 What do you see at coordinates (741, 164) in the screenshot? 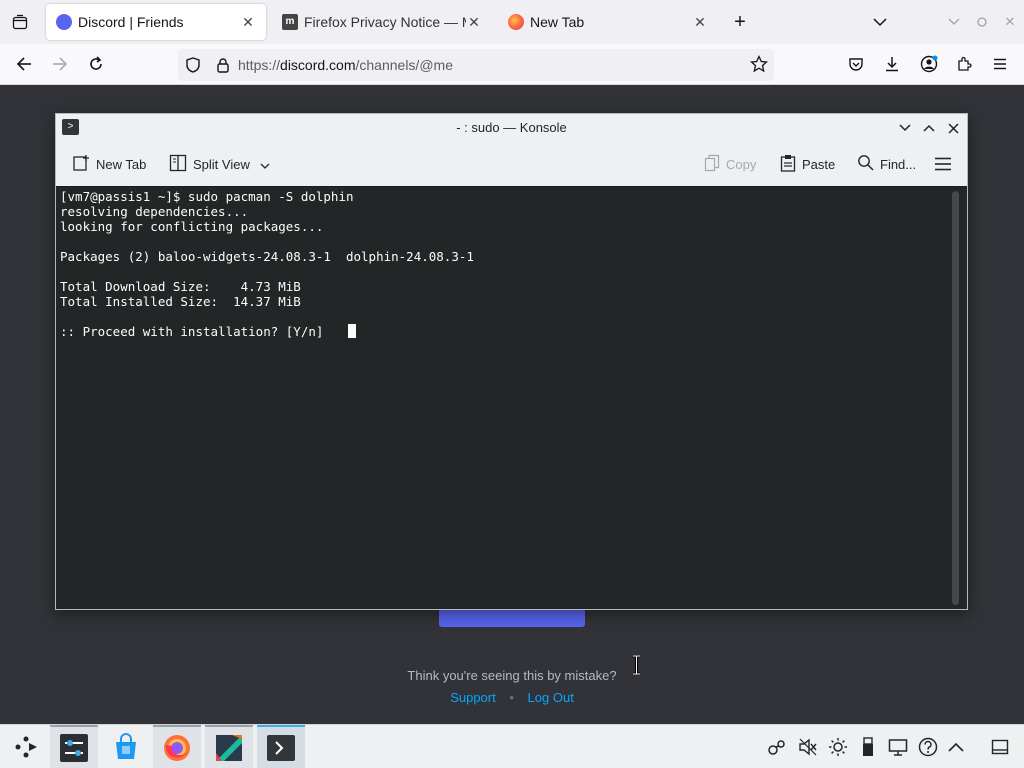
I see `copy-label: Copy` at bounding box center [741, 164].